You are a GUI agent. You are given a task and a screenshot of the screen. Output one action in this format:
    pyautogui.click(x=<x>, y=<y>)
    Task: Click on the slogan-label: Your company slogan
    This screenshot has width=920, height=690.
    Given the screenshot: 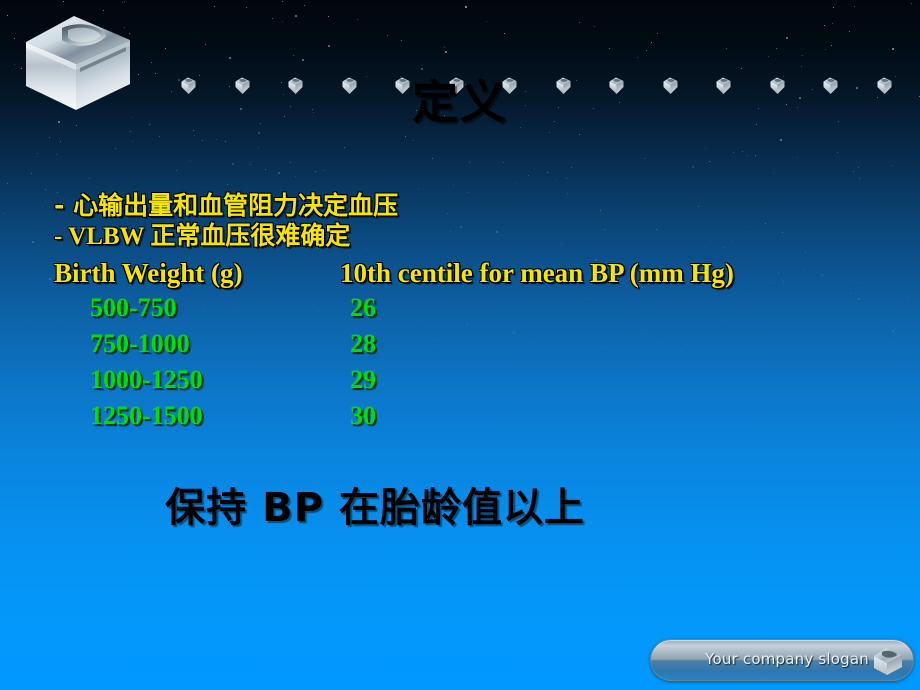 What is the action you would take?
    pyautogui.click(x=787, y=659)
    